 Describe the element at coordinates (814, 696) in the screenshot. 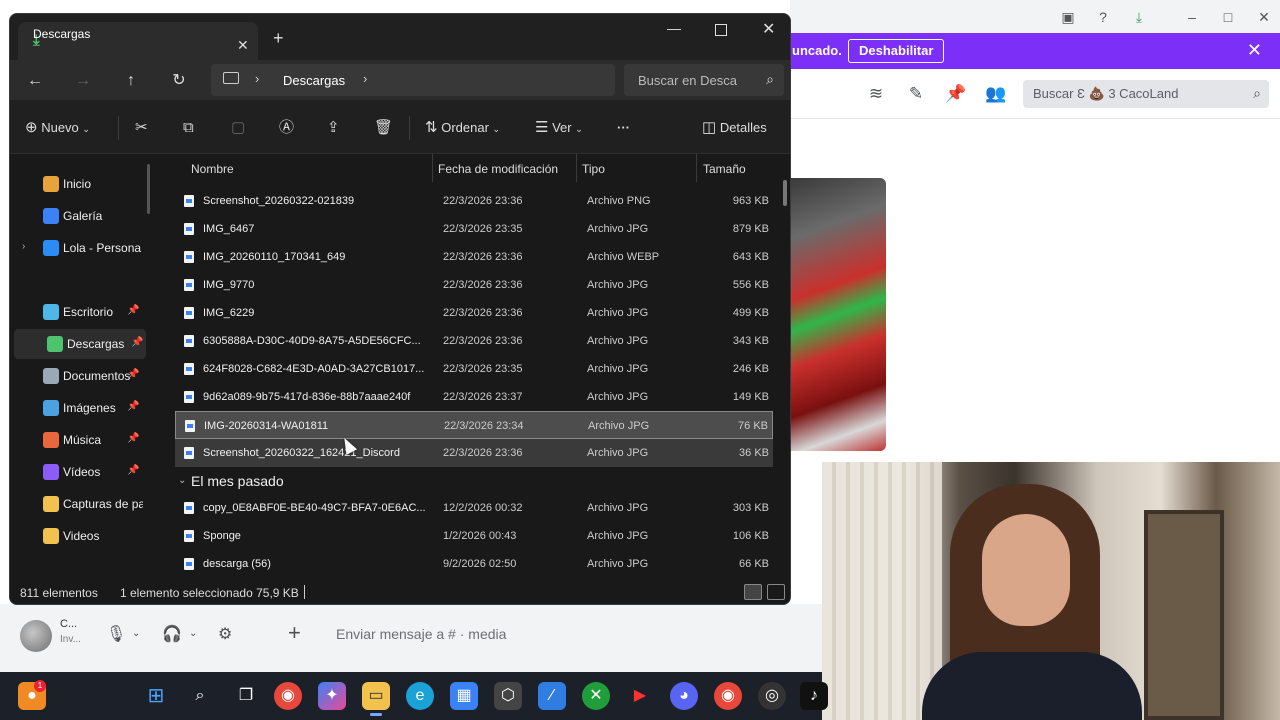

I see `tiktok-icon: ♪` at that location.